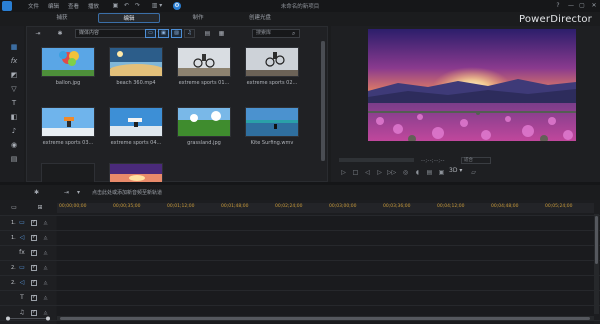 The image size is (600, 324). I want to click on library-scrollbar-thumb, so click(323, 101).